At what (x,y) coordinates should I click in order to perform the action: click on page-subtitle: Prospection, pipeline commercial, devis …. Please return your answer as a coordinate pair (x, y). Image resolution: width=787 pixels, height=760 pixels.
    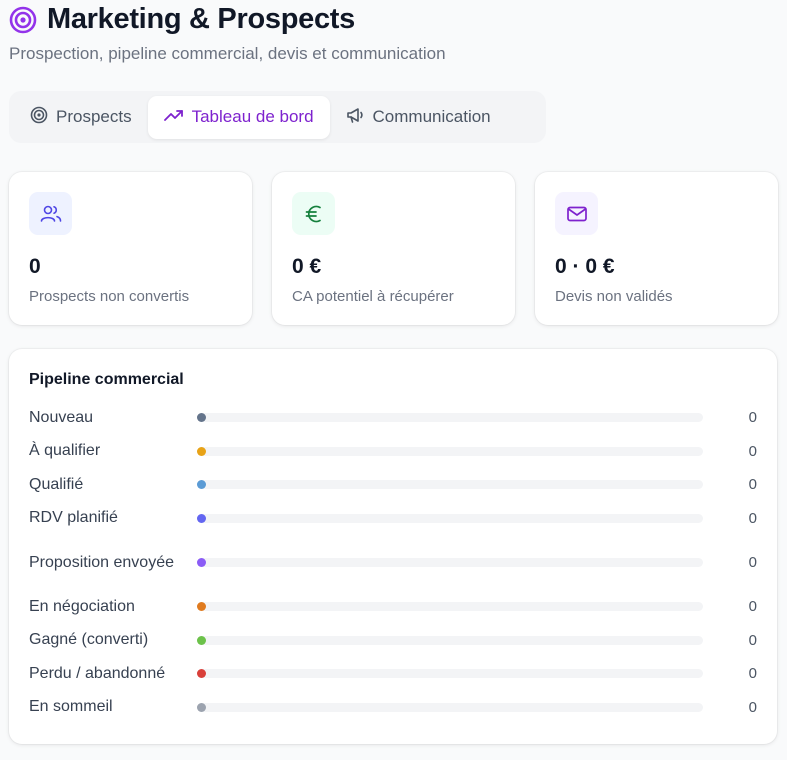
    Looking at the image, I should click on (227, 53).